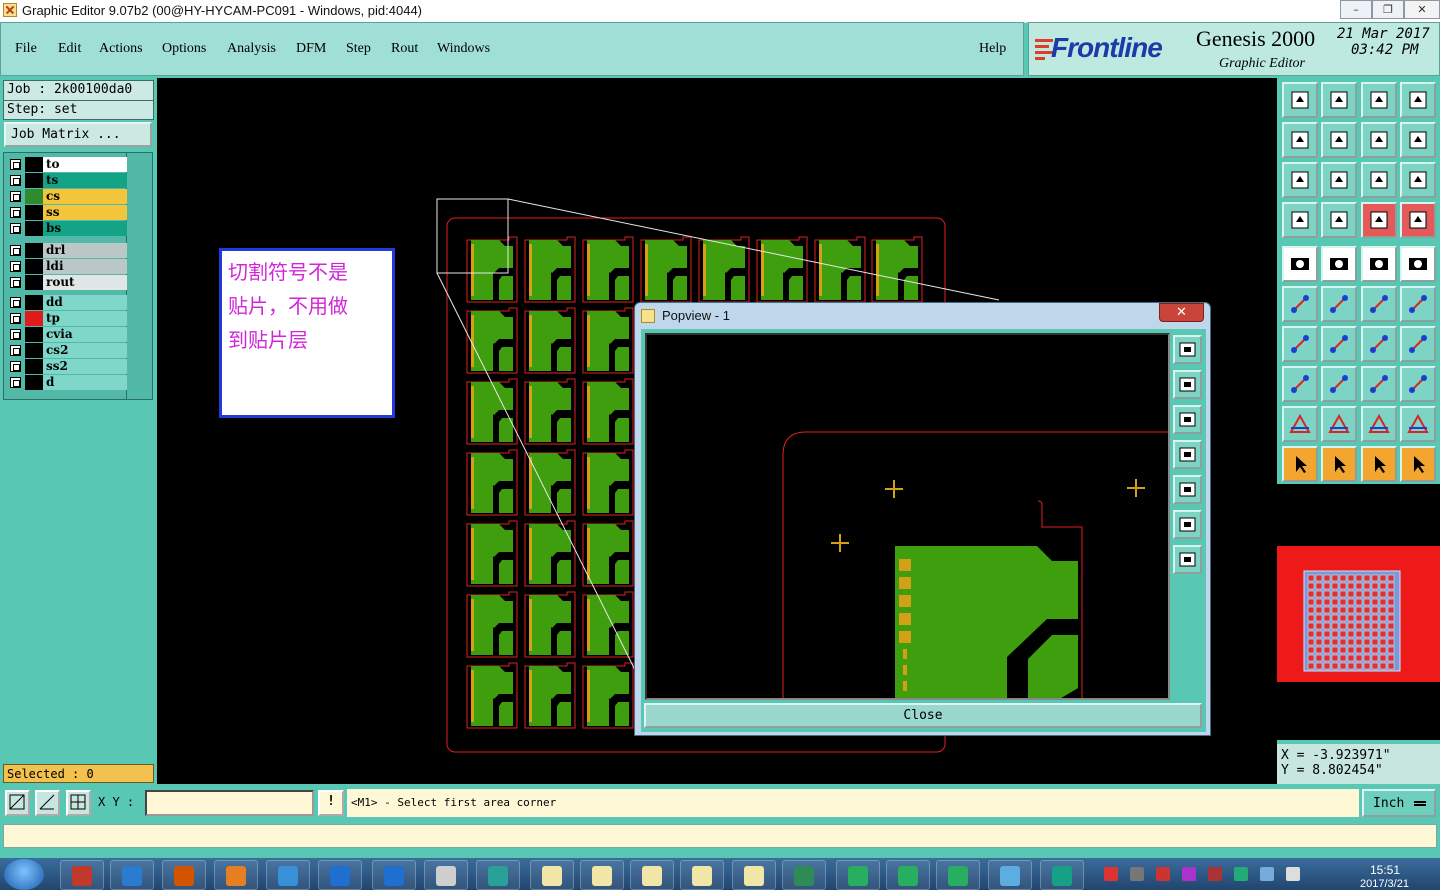 This screenshot has height=890, width=1440. What do you see at coordinates (67, 164) in the screenshot?
I see `layer-row-to: to` at bounding box center [67, 164].